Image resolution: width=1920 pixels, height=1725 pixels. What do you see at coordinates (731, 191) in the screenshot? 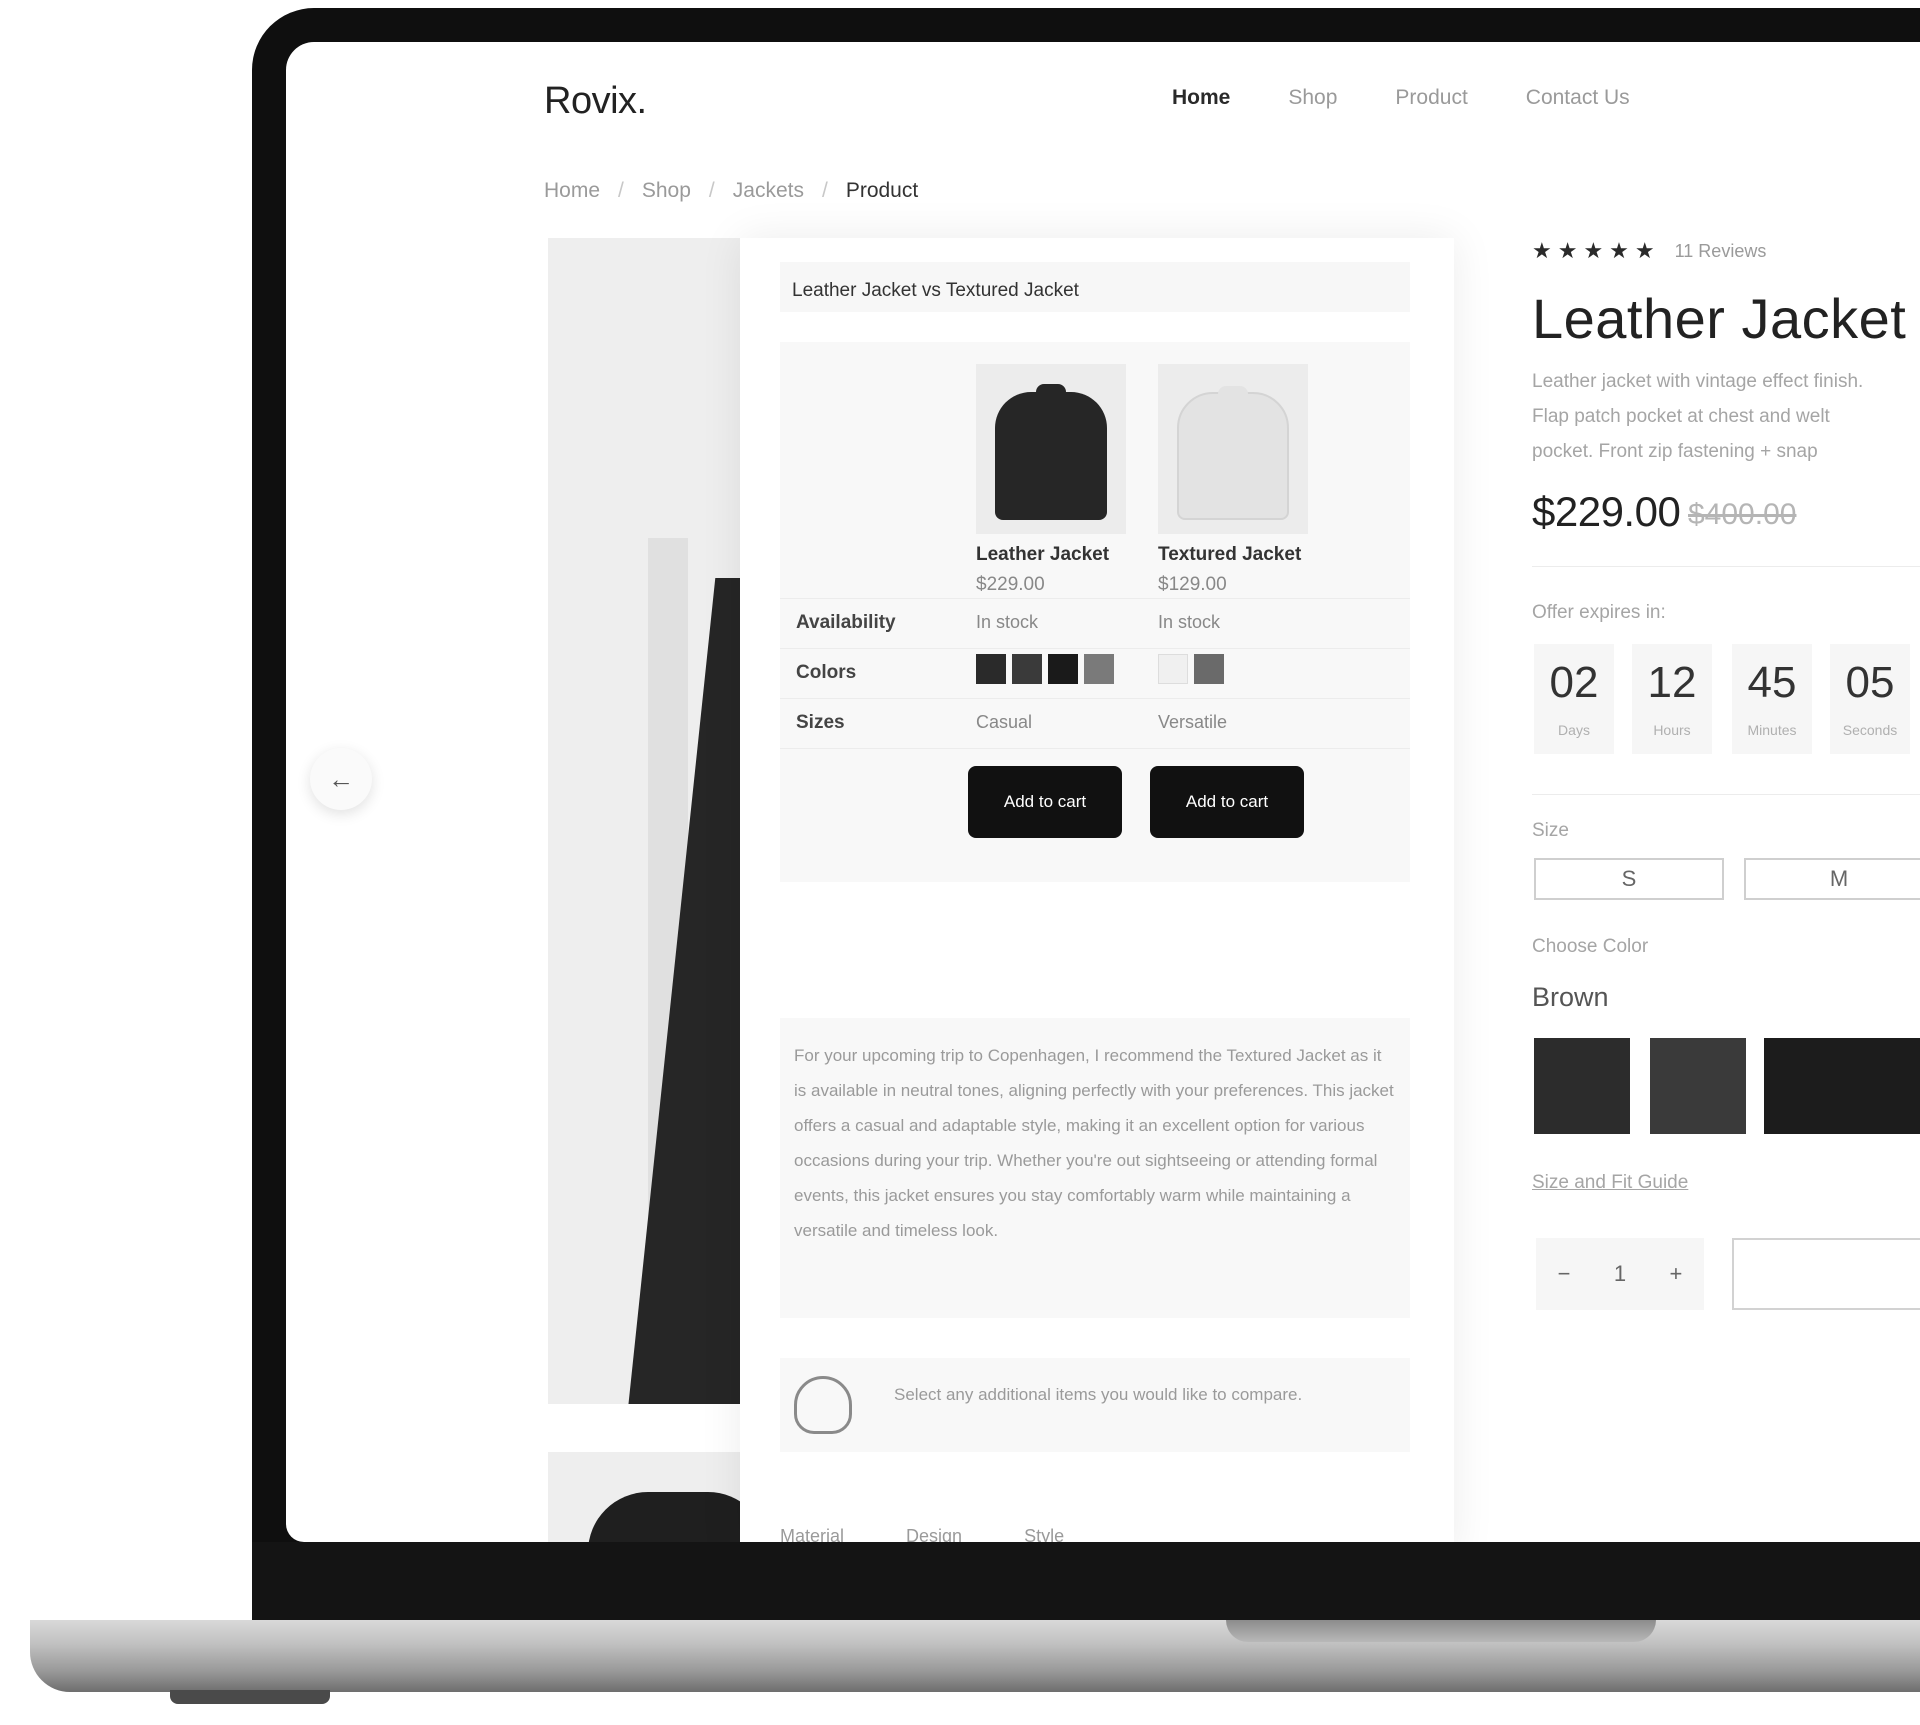
I see `breadcrumb: Home / Shop / Jackets / Product` at bounding box center [731, 191].